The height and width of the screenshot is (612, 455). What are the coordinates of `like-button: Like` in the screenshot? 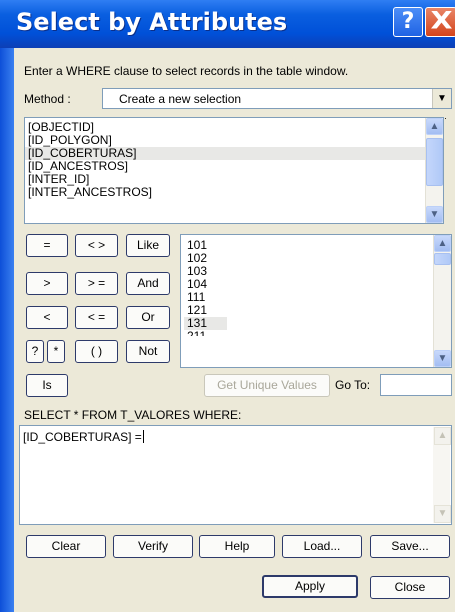 It's located at (148, 245).